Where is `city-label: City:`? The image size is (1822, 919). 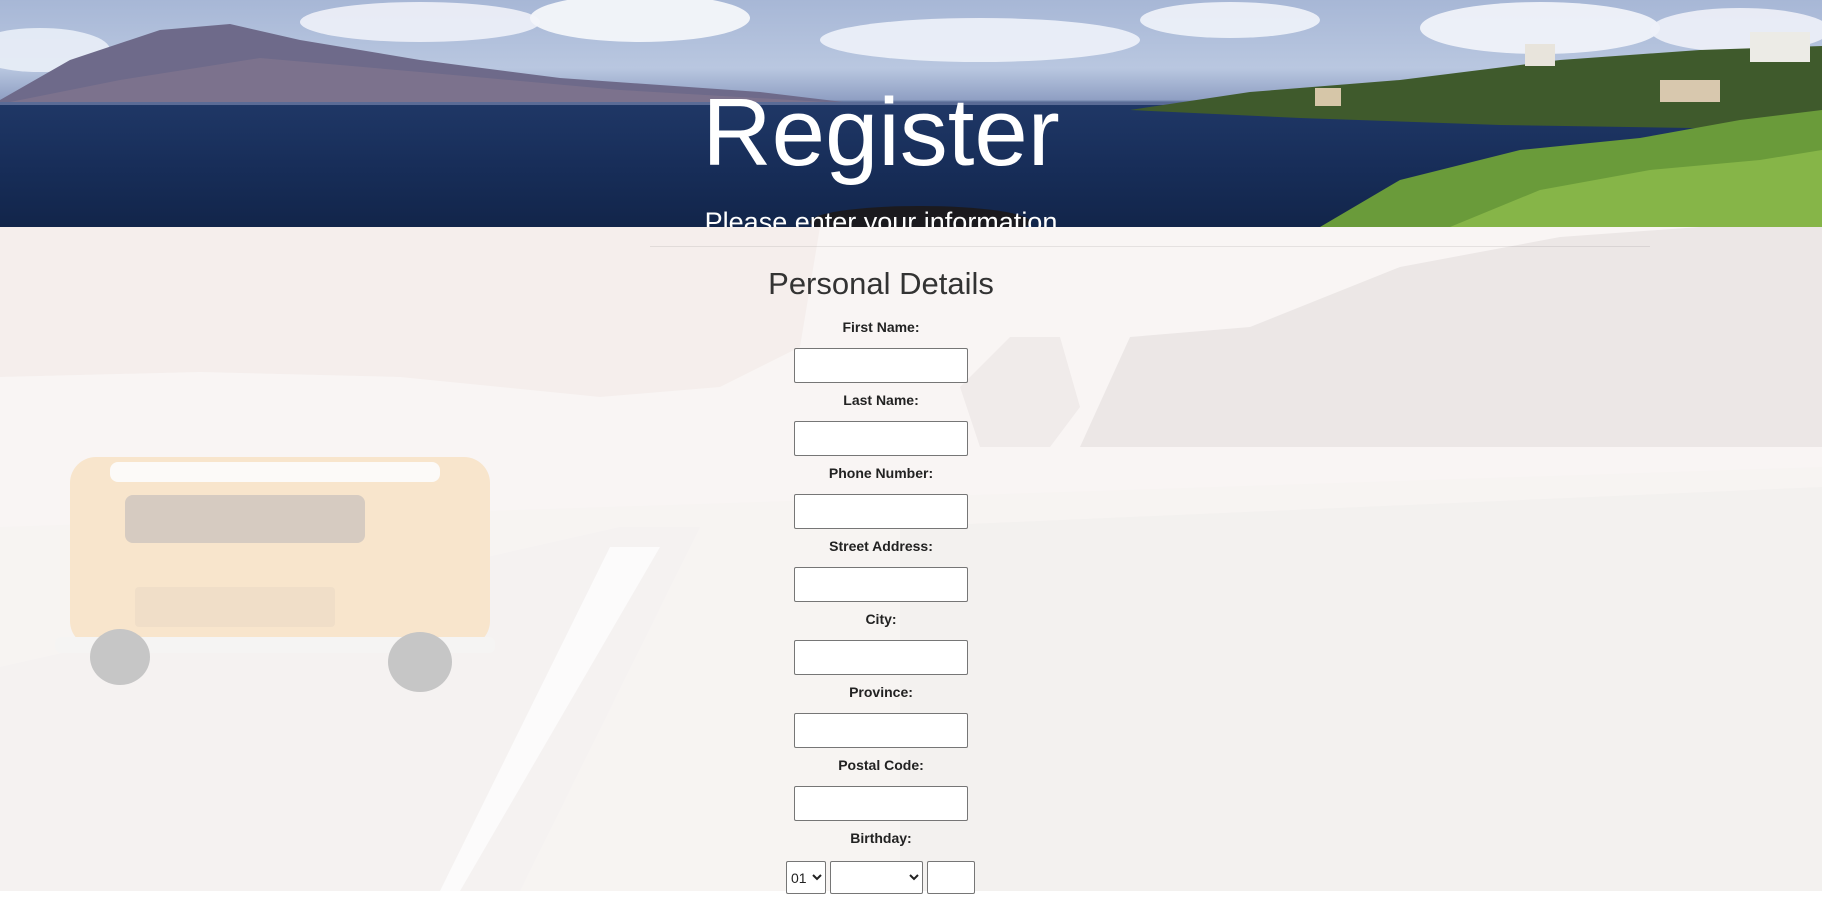
city-label: City: is located at coordinates (881, 619).